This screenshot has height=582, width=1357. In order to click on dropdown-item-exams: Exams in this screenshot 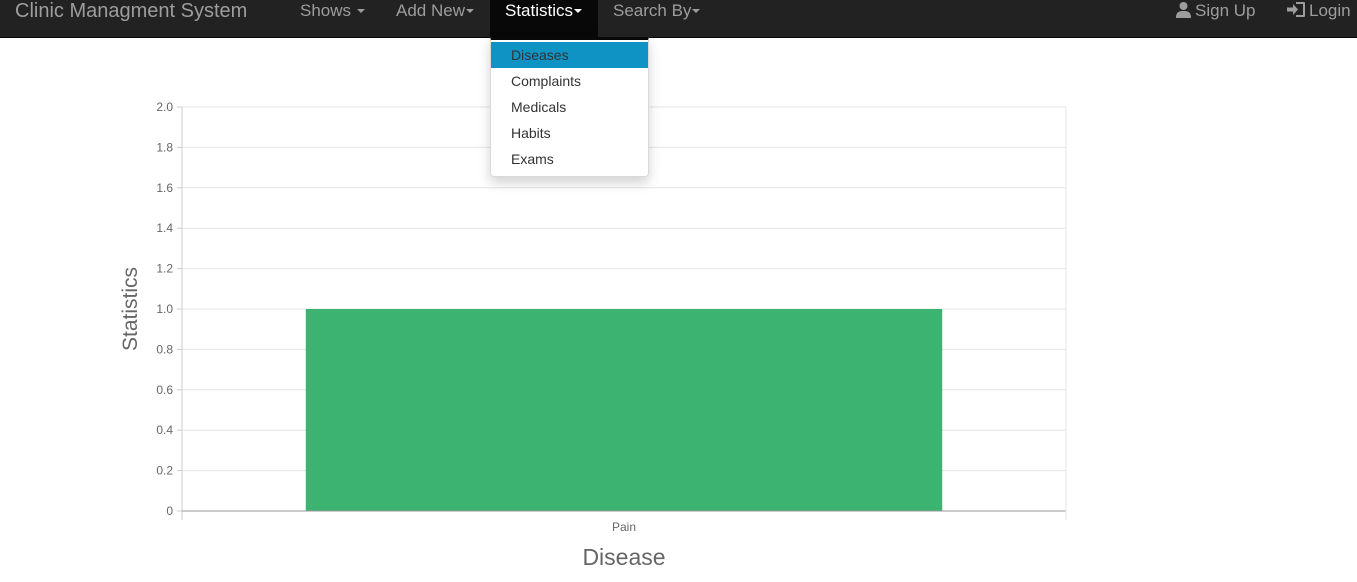, I will do `click(569, 159)`.